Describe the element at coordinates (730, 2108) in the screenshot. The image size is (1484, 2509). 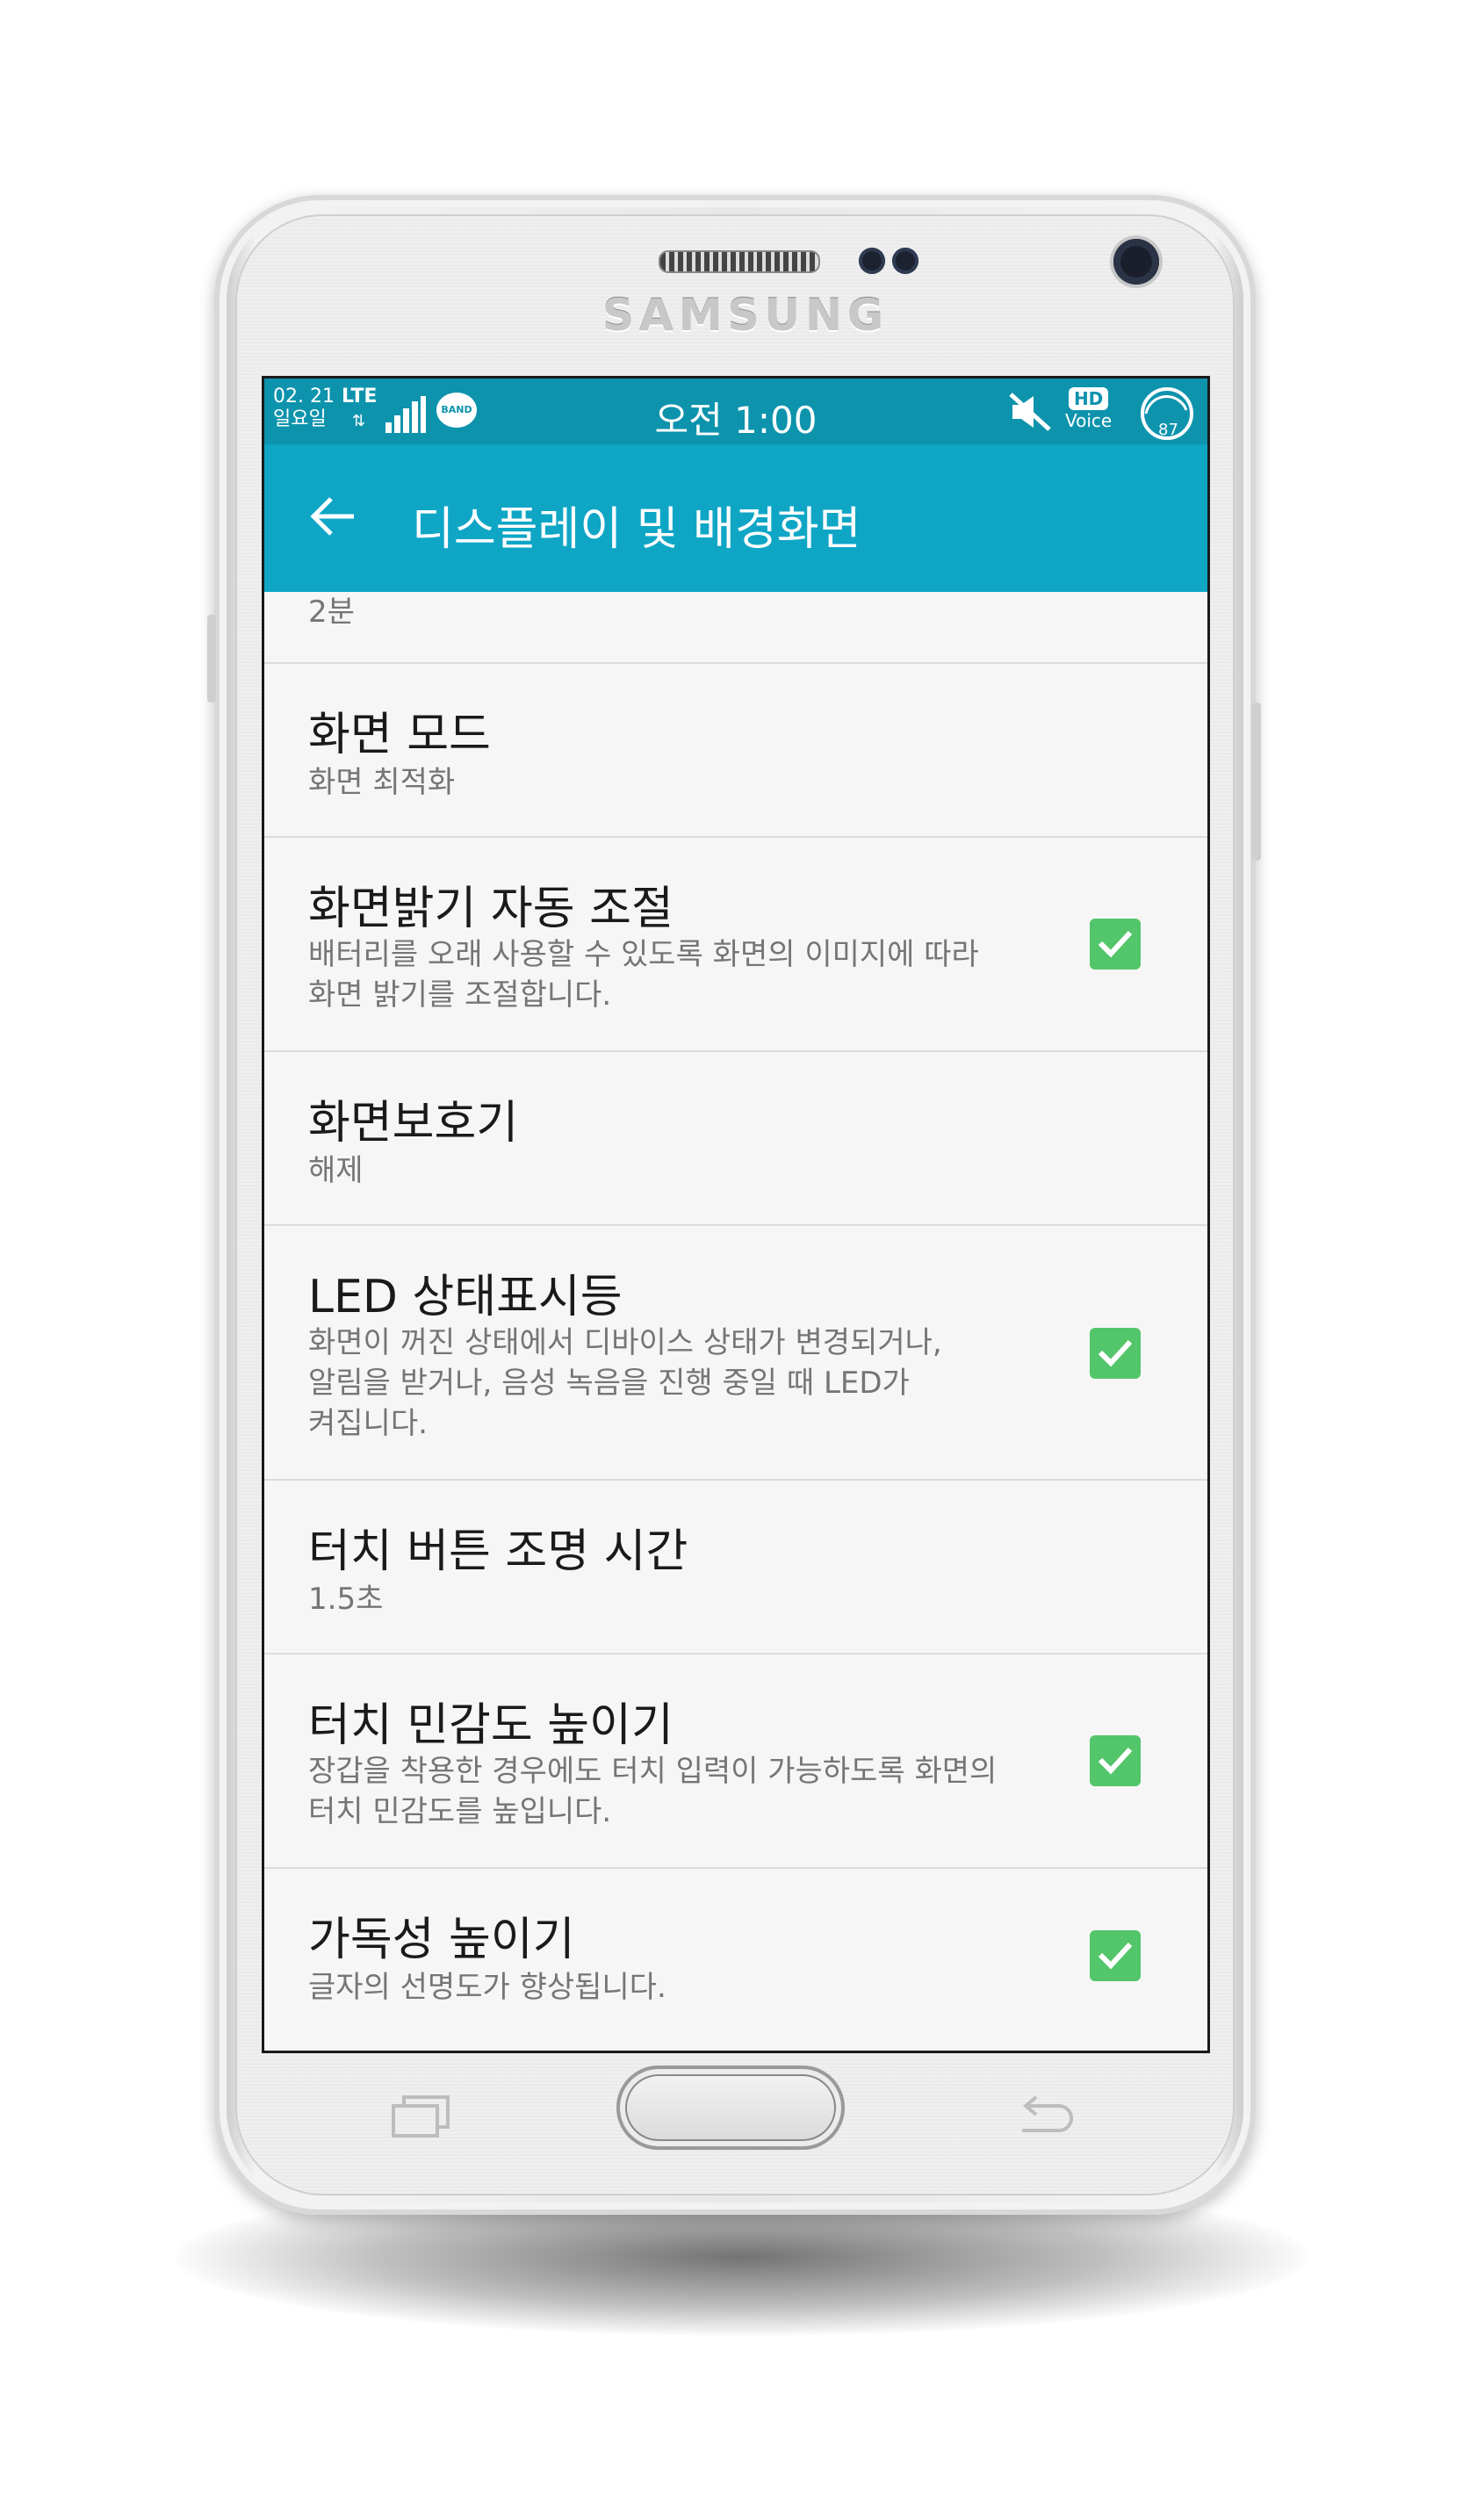
I see `home-button` at that location.